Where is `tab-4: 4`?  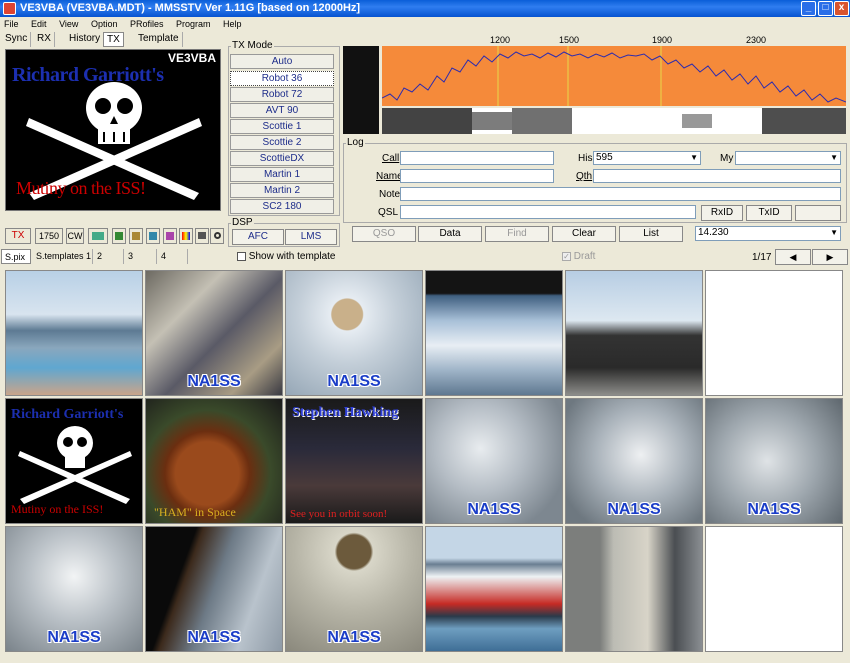
tab-4: 4 is located at coordinates (173, 256).